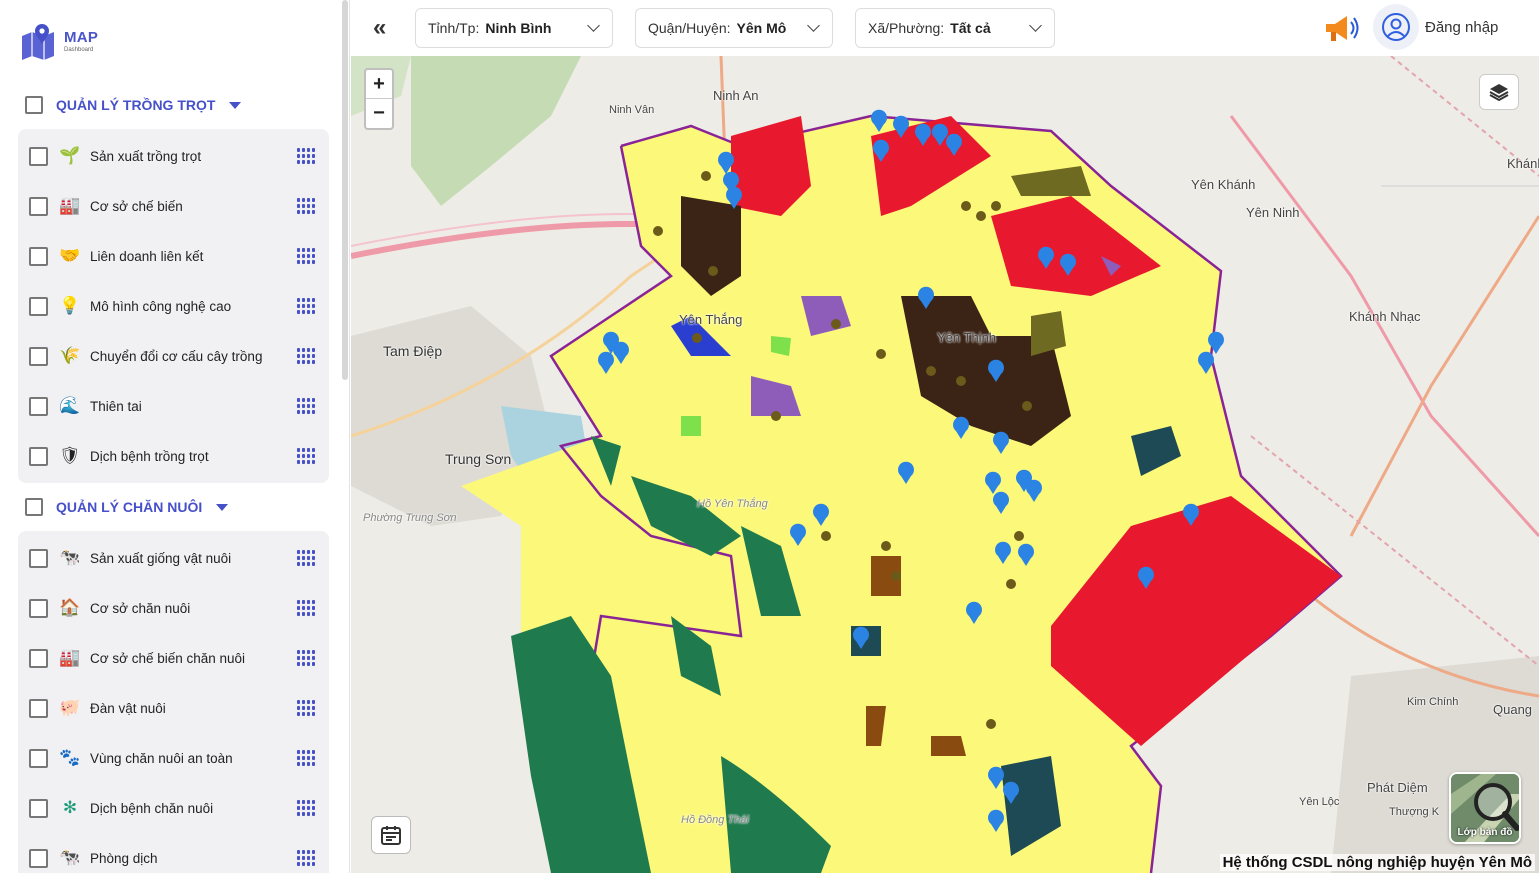 This screenshot has height=873, width=1539. What do you see at coordinates (345, 190) in the screenshot?
I see `sidebar-scrollbar` at bounding box center [345, 190].